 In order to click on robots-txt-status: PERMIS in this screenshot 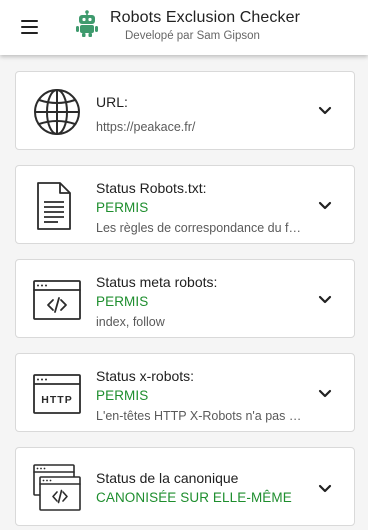, I will do `click(122, 207)`.